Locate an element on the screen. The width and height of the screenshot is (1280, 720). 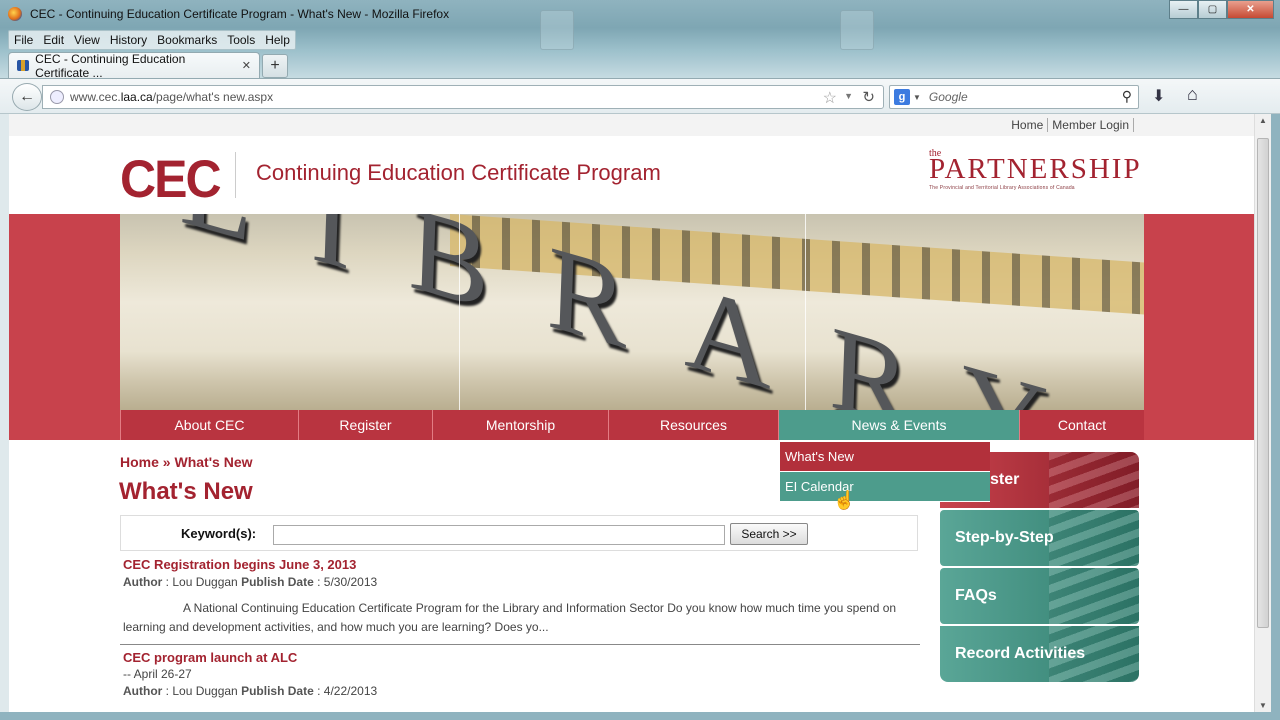
downloads-icon: ⬇ is located at coordinates (1158, 96).